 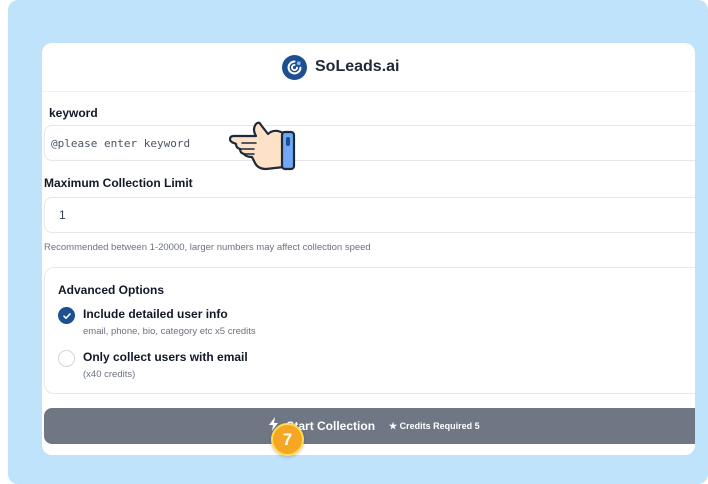 I want to click on limit-input: 1, so click(x=369, y=215).